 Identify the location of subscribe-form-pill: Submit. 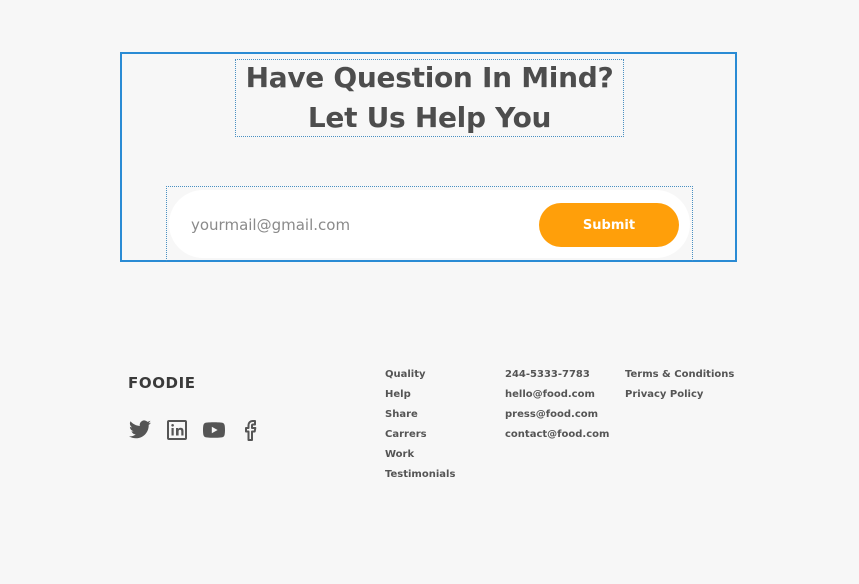
(429, 224).